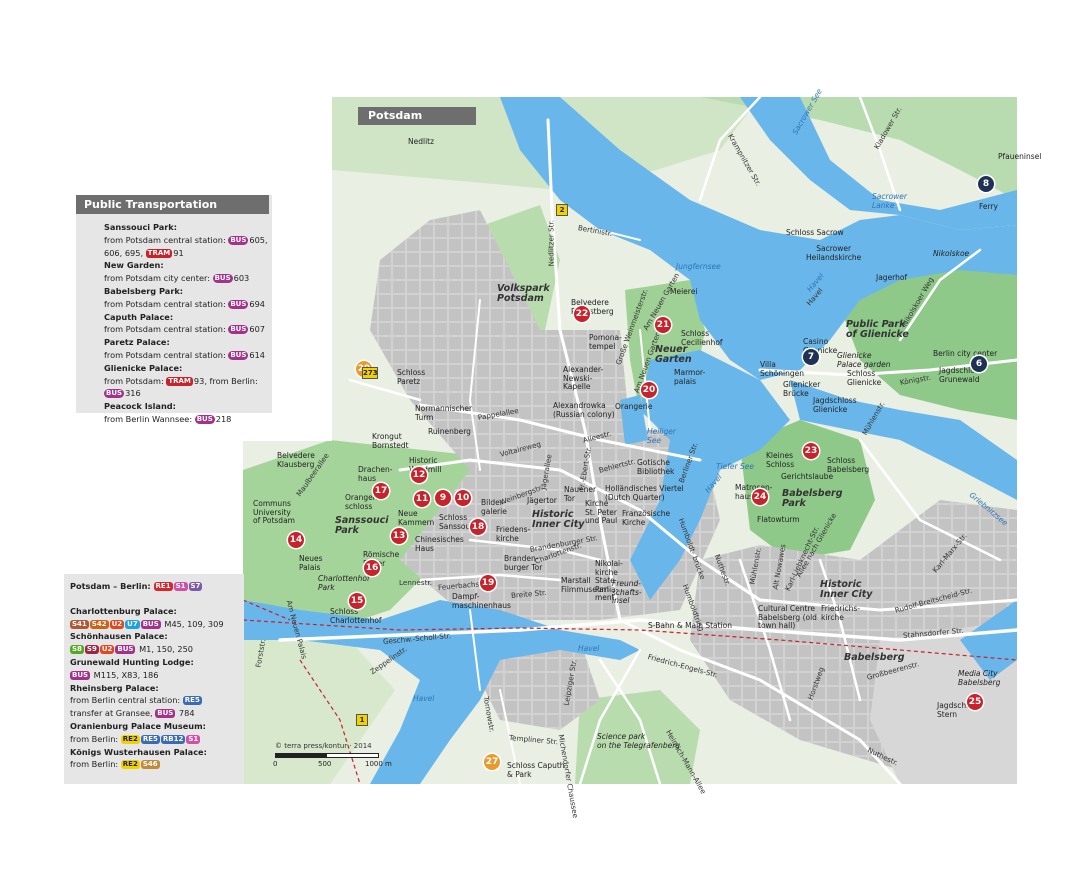 This screenshot has height=880, width=1080. I want to click on transit-badge: S42, so click(99, 624).